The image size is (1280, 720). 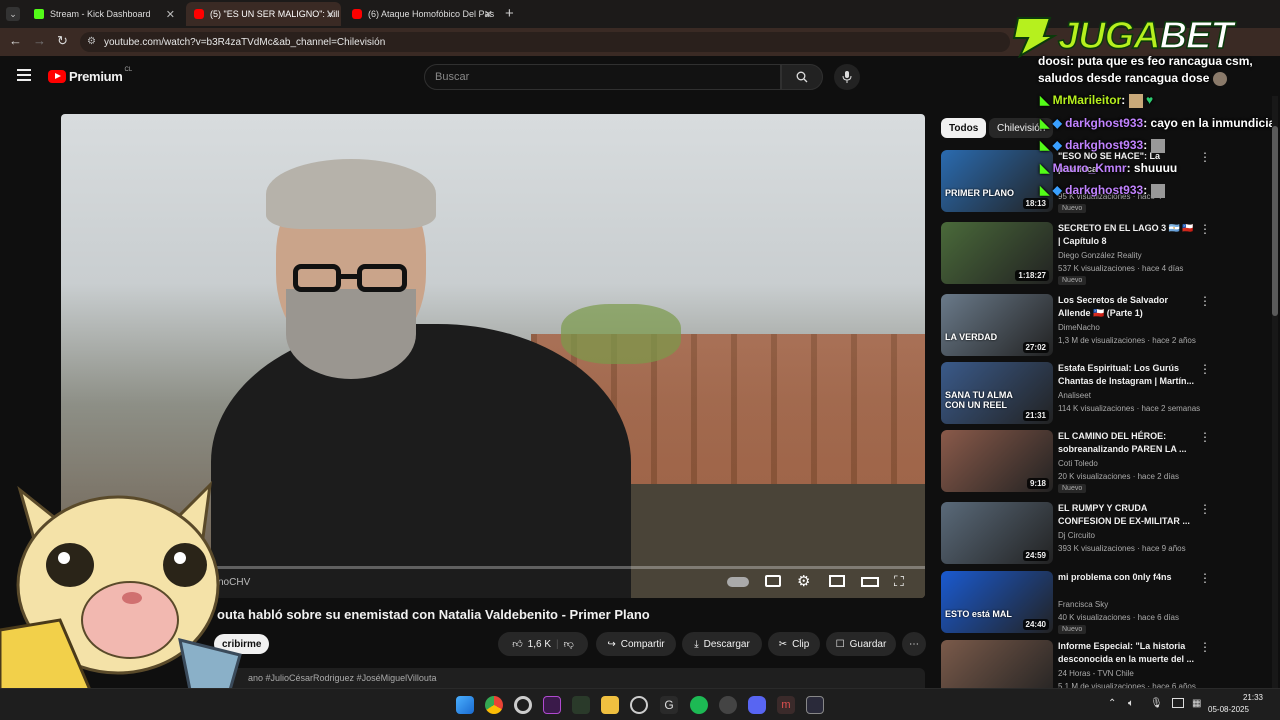 I want to click on miniplayer-icon, so click(x=837, y=581).